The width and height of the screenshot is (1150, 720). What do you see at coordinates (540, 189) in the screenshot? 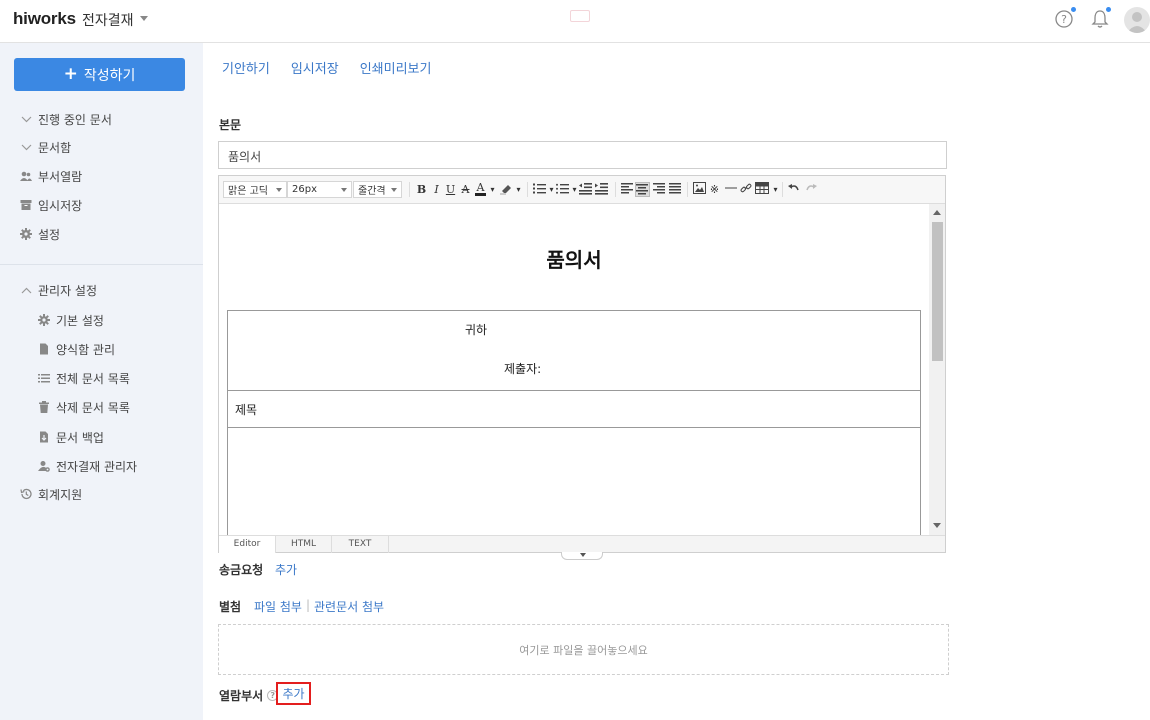
I see `ordered-list-icon` at bounding box center [540, 189].